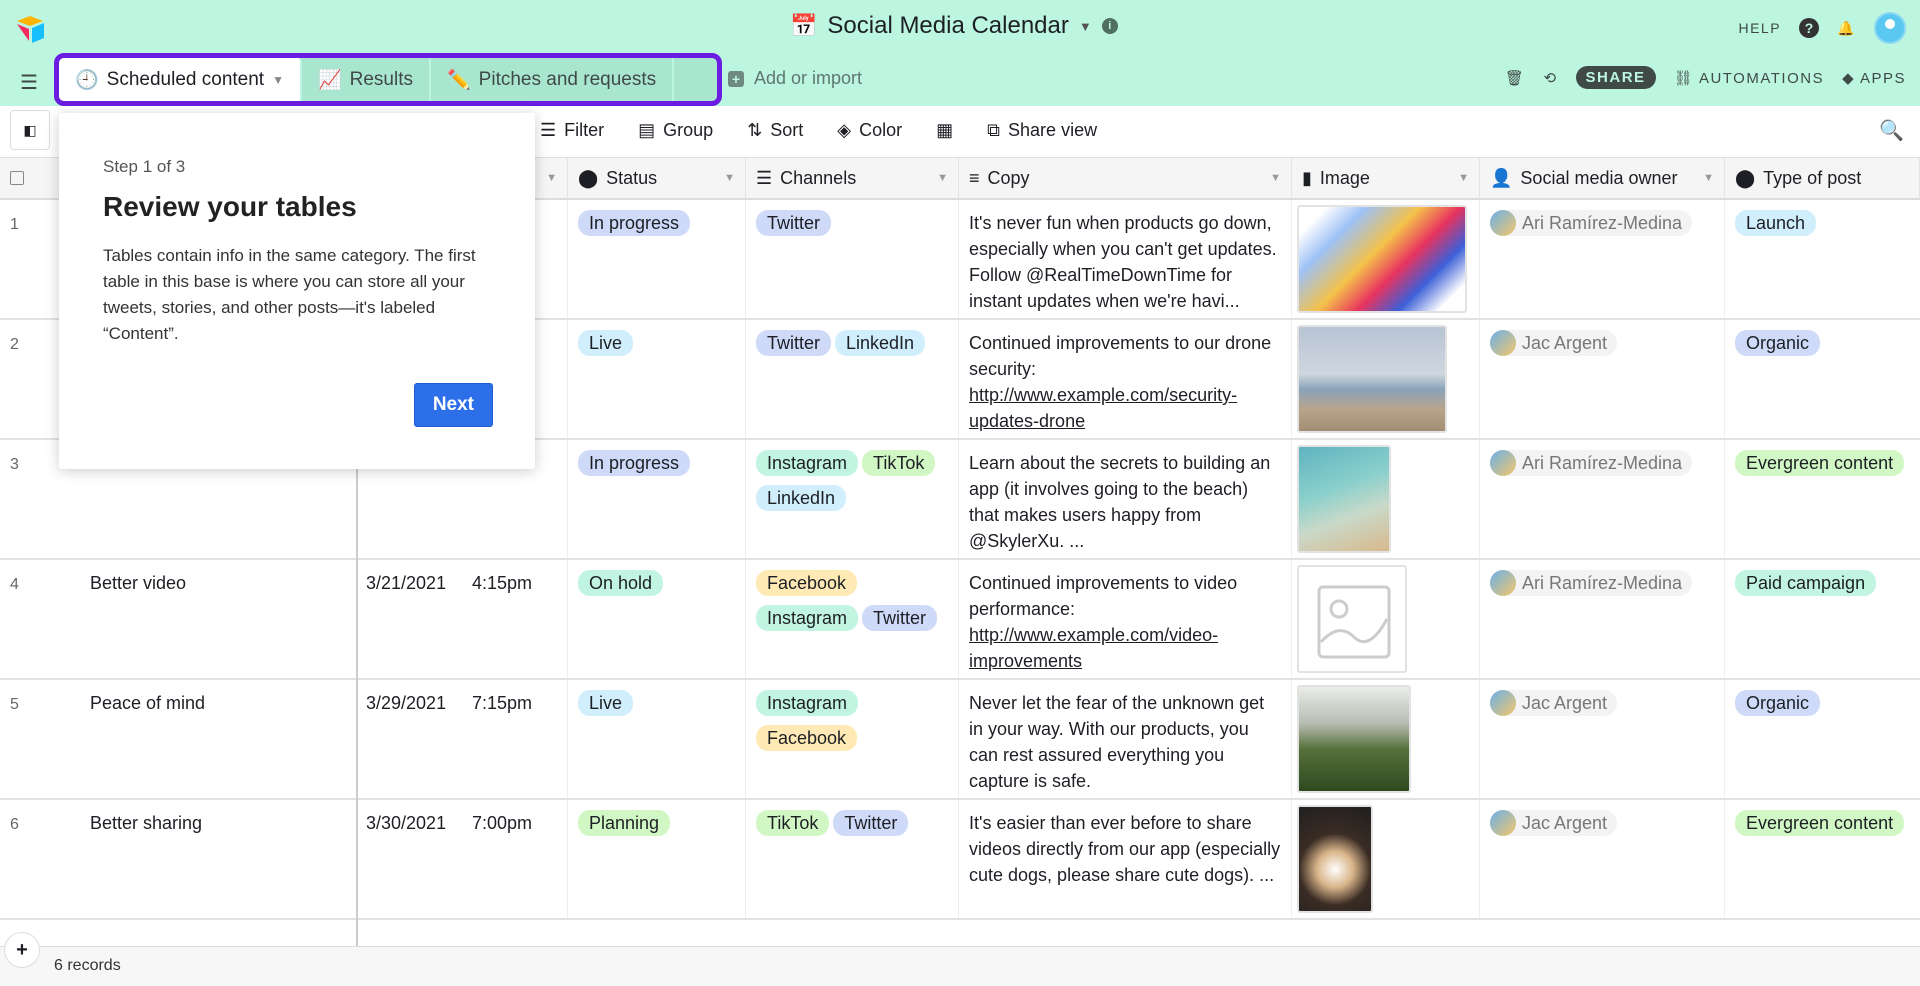 The height and width of the screenshot is (986, 1920). I want to click on date-cell: 3/30/2021 7:00pm, so click(462, 859).